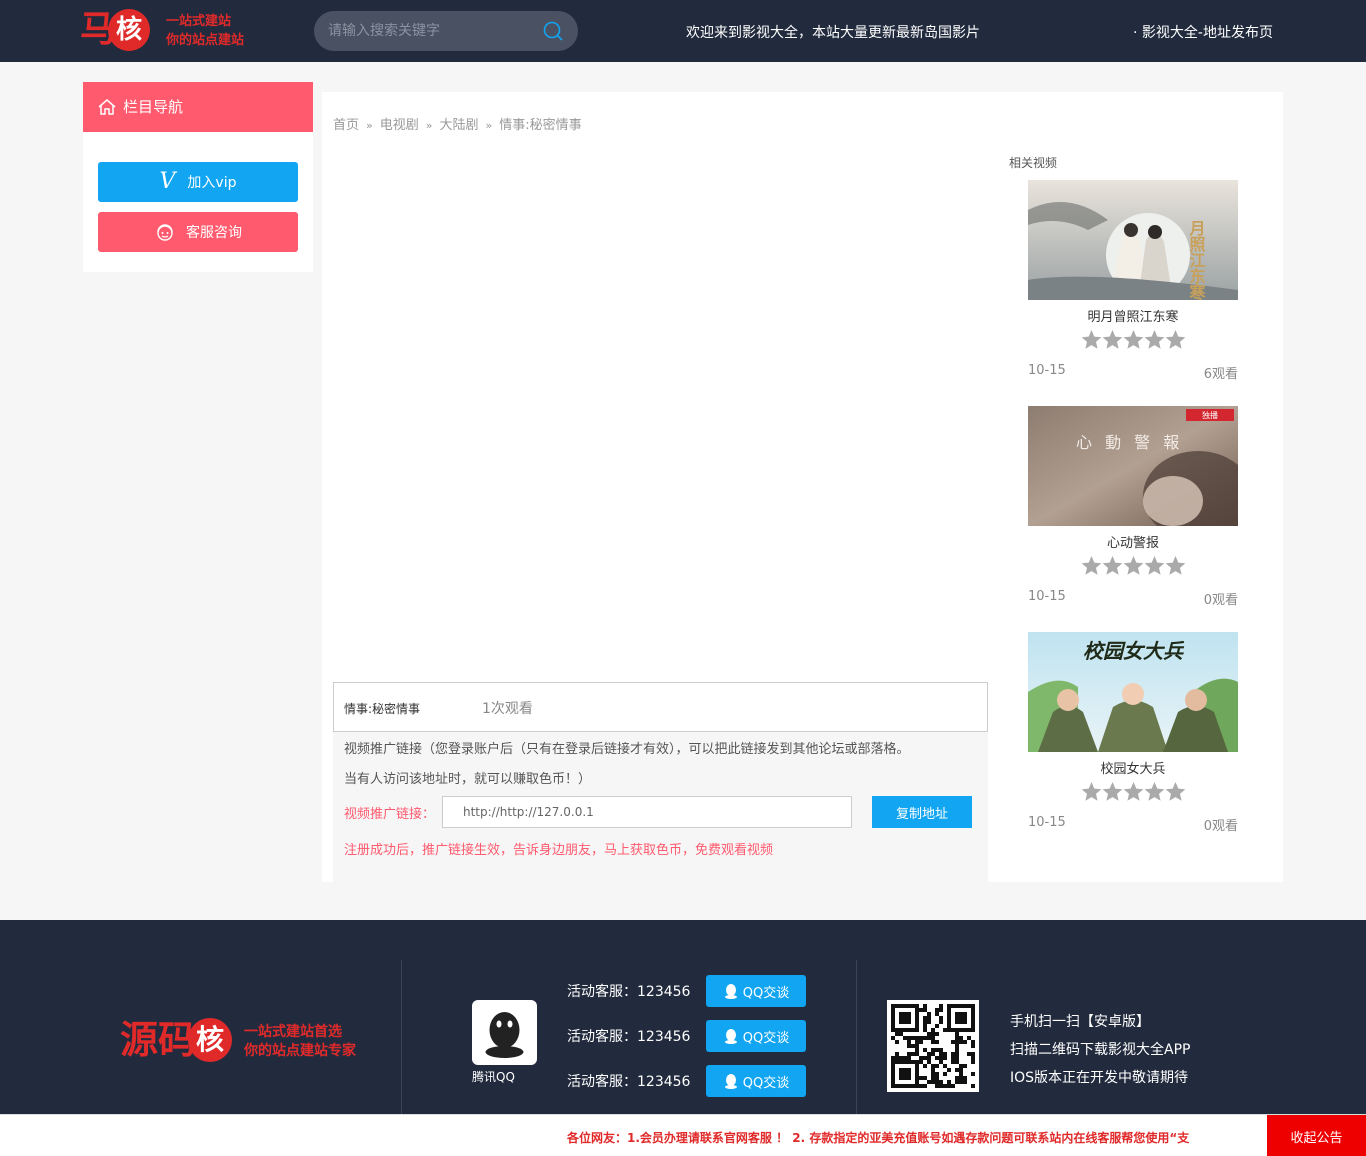 This screenshot has height=1156, width=1366. I want to click on copy-address-button: 复制地址, so click(922, 812).